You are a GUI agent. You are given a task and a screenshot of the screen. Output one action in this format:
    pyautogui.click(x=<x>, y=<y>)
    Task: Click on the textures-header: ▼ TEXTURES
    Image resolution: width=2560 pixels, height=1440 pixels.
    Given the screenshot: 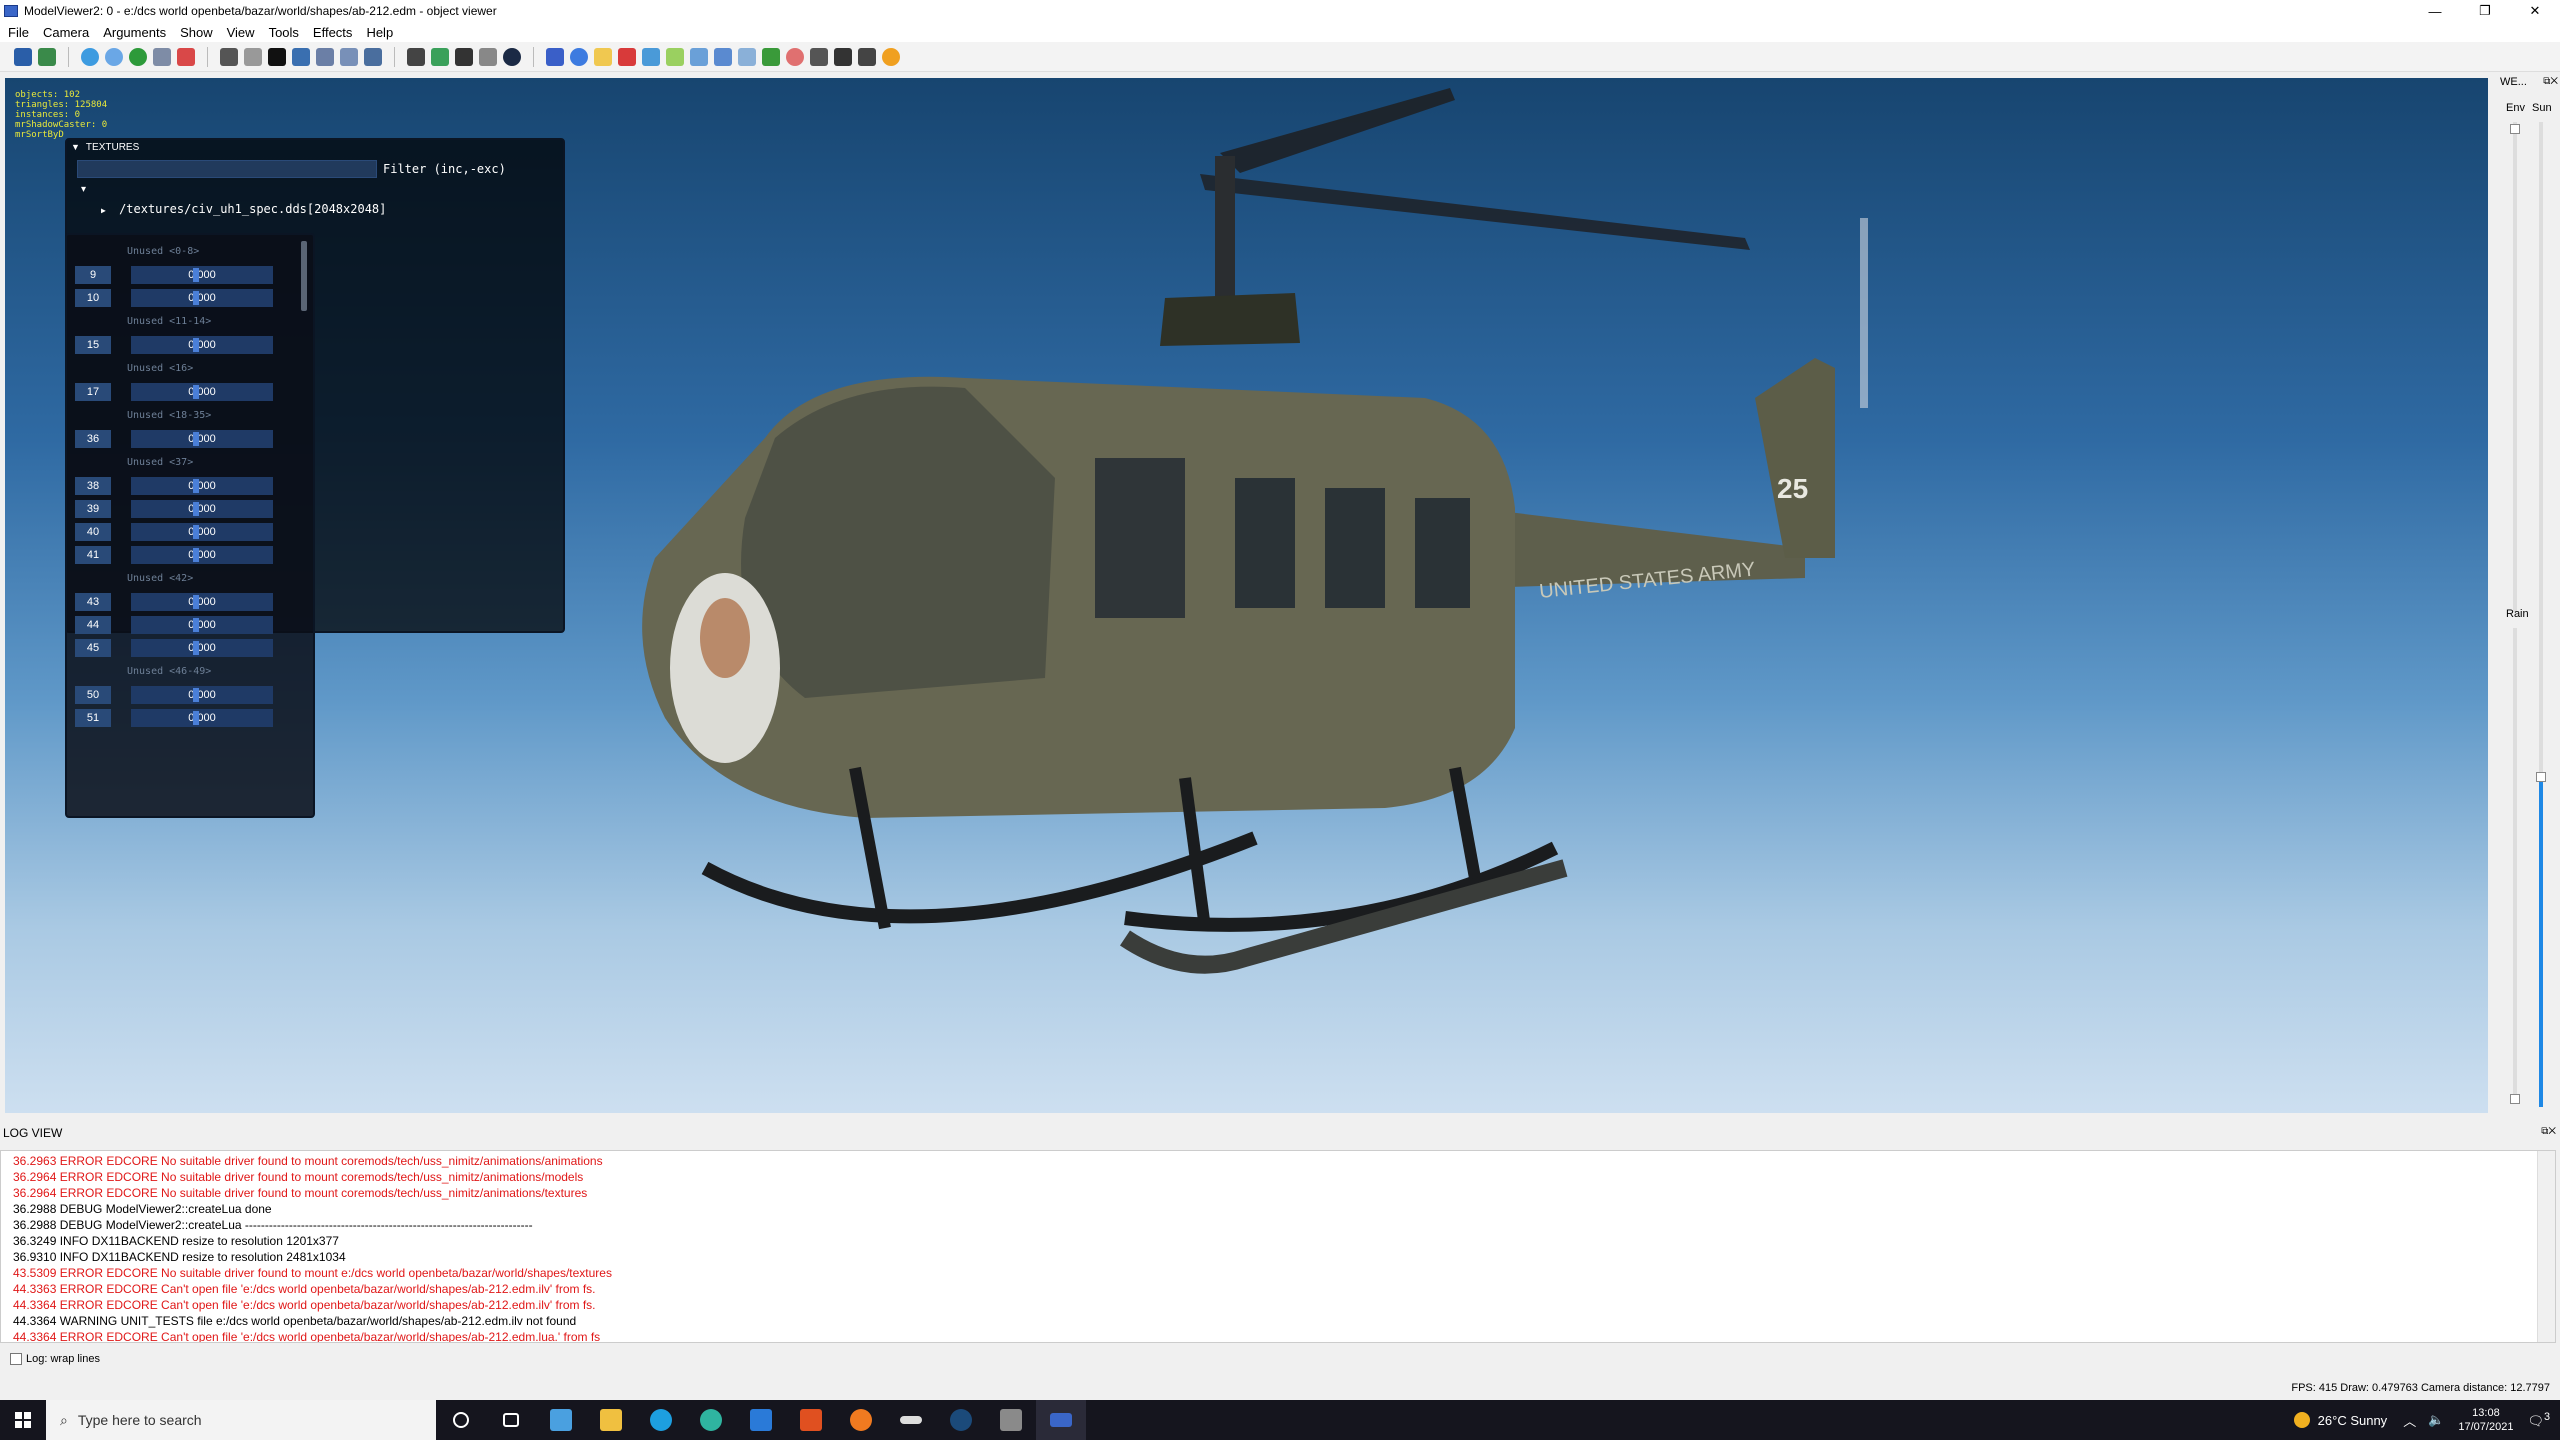 What is the action you would take?
    pyautogui.click(x=315, y=147)
    